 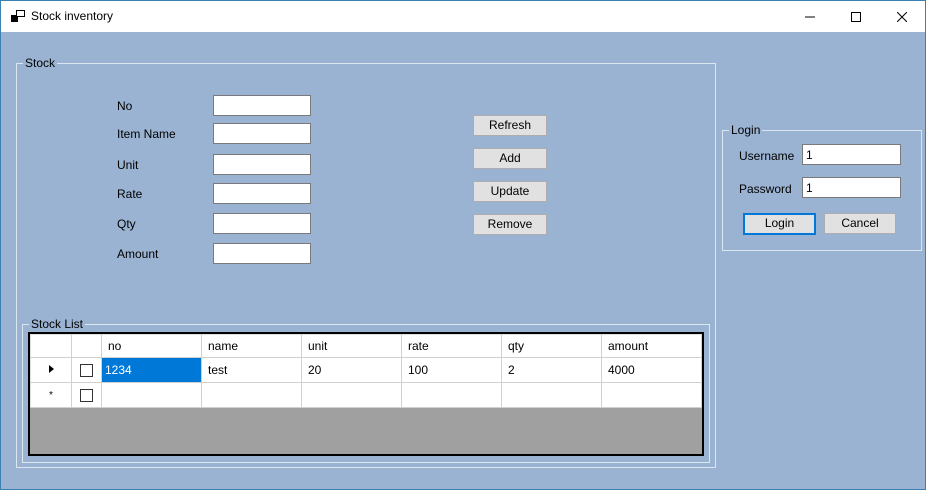 What do you see at coordinates (510, 191) in the screenshot?
I see `update-button: Update` at bounding box center [510, 191].